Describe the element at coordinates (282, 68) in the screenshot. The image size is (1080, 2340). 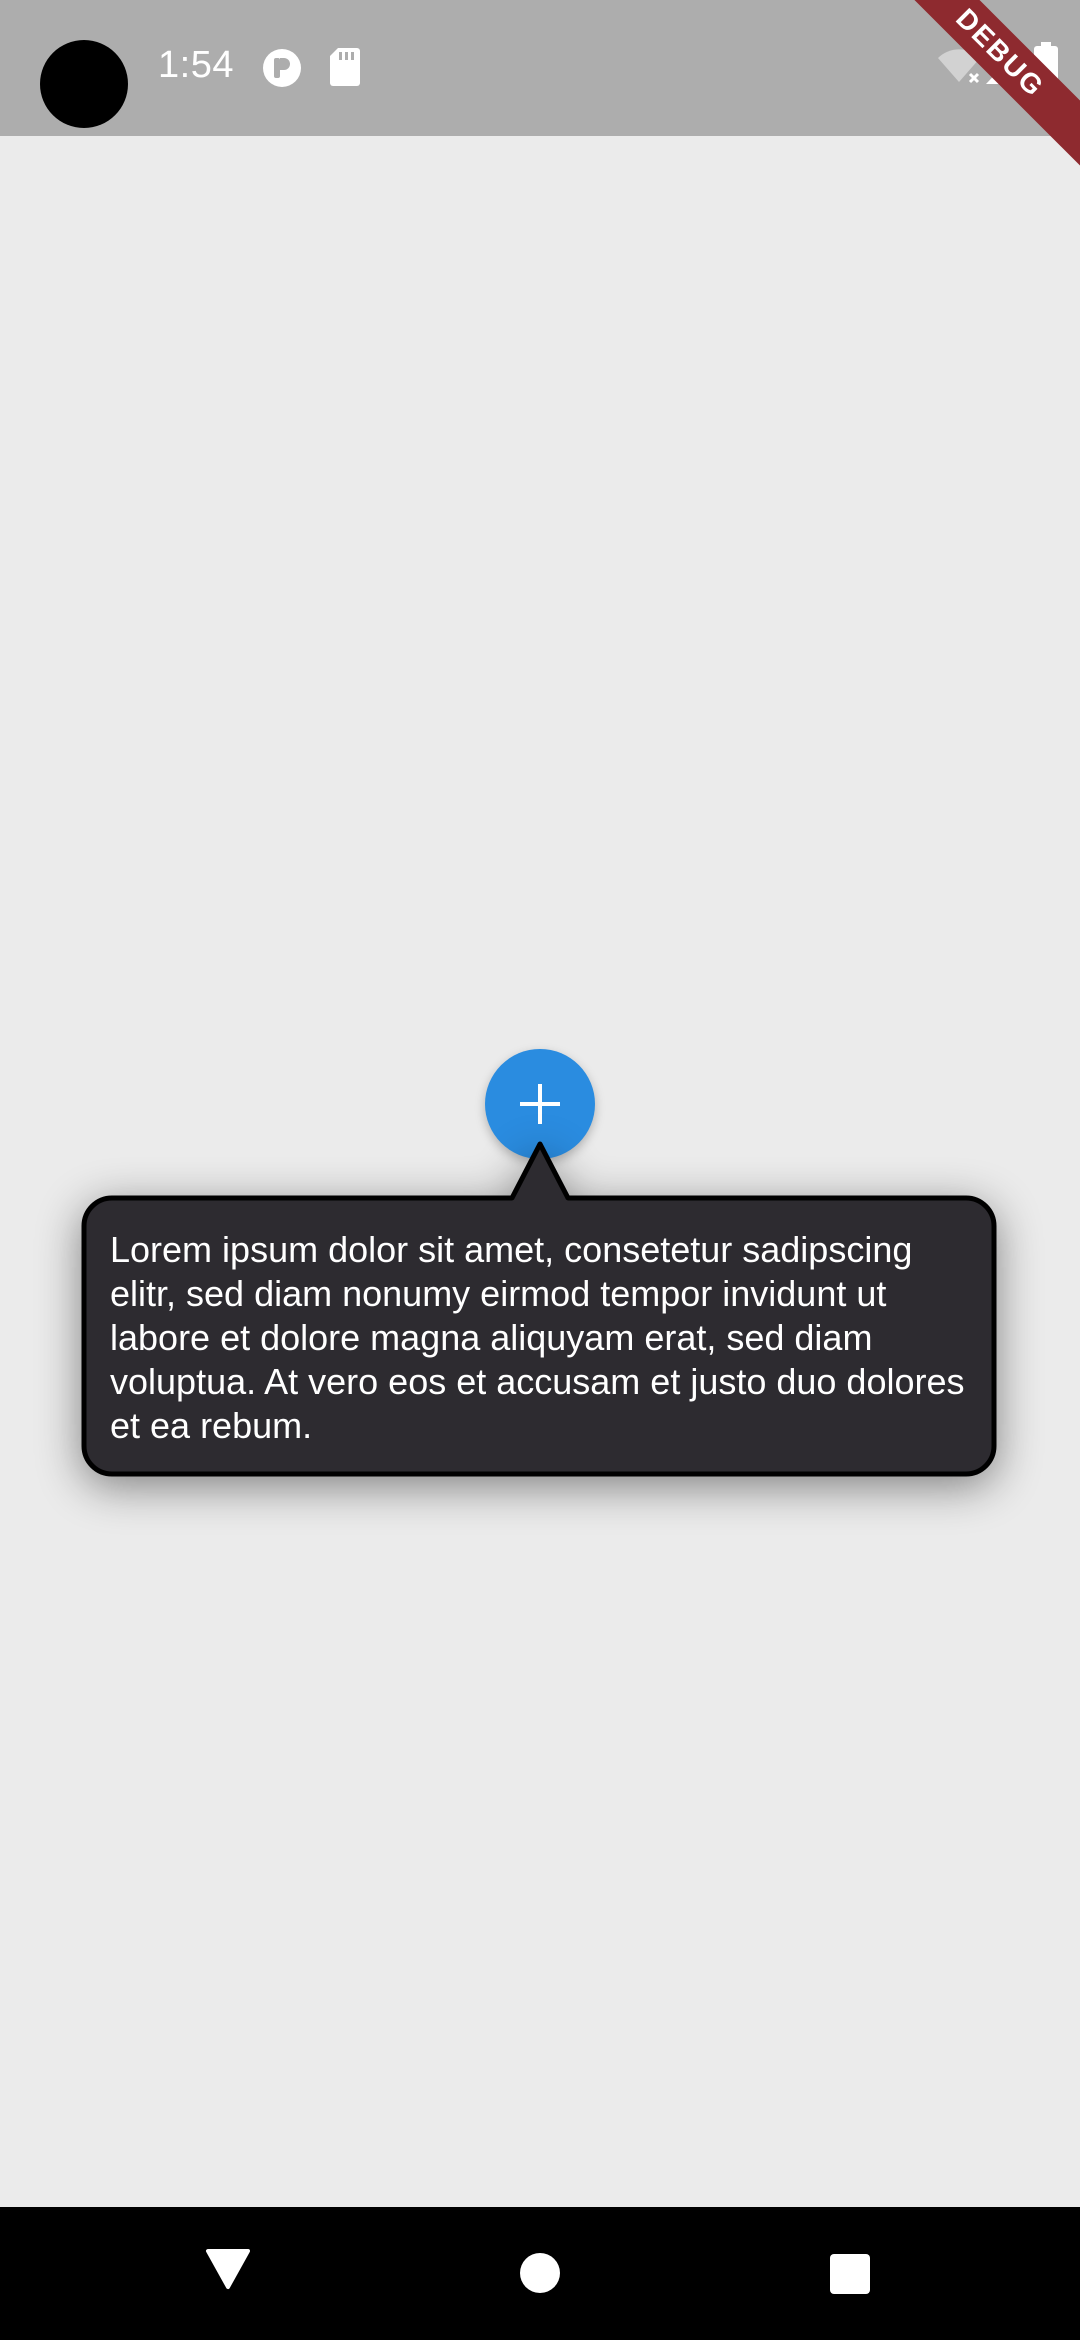
I see `notification-app-icon` at that location.